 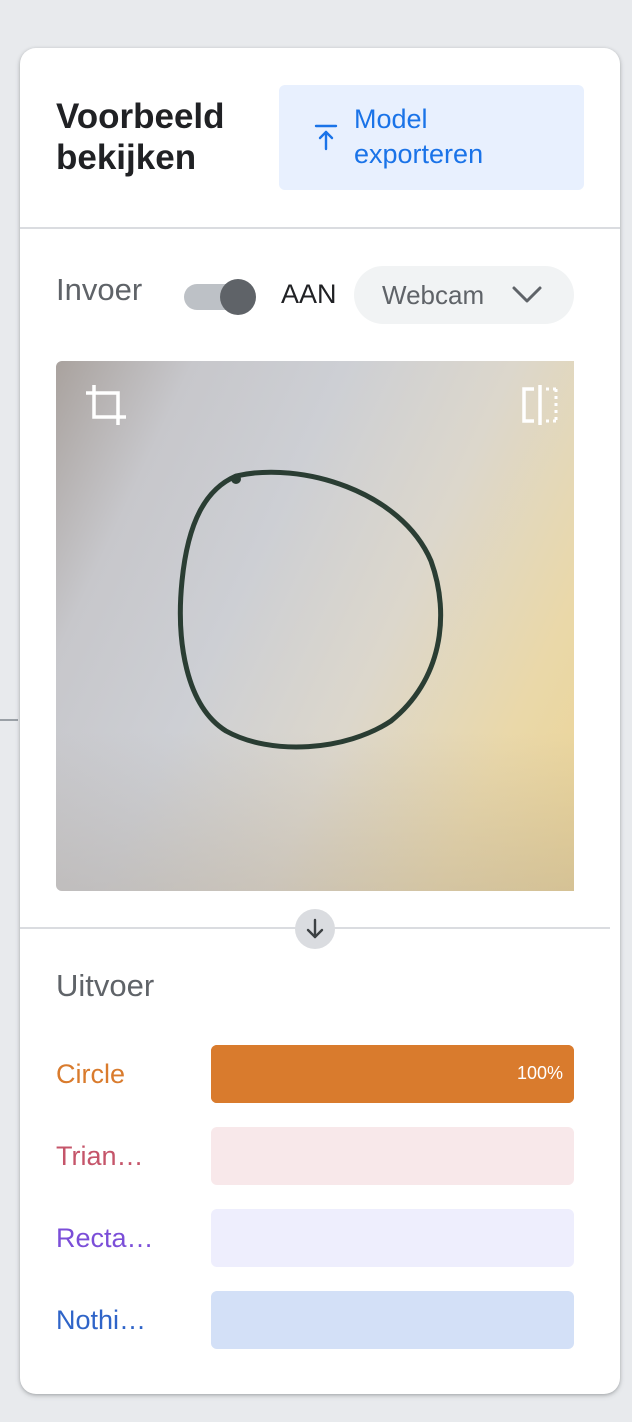 I want to click on export-model-label: Model exporteren, so click(x=454, y=137).